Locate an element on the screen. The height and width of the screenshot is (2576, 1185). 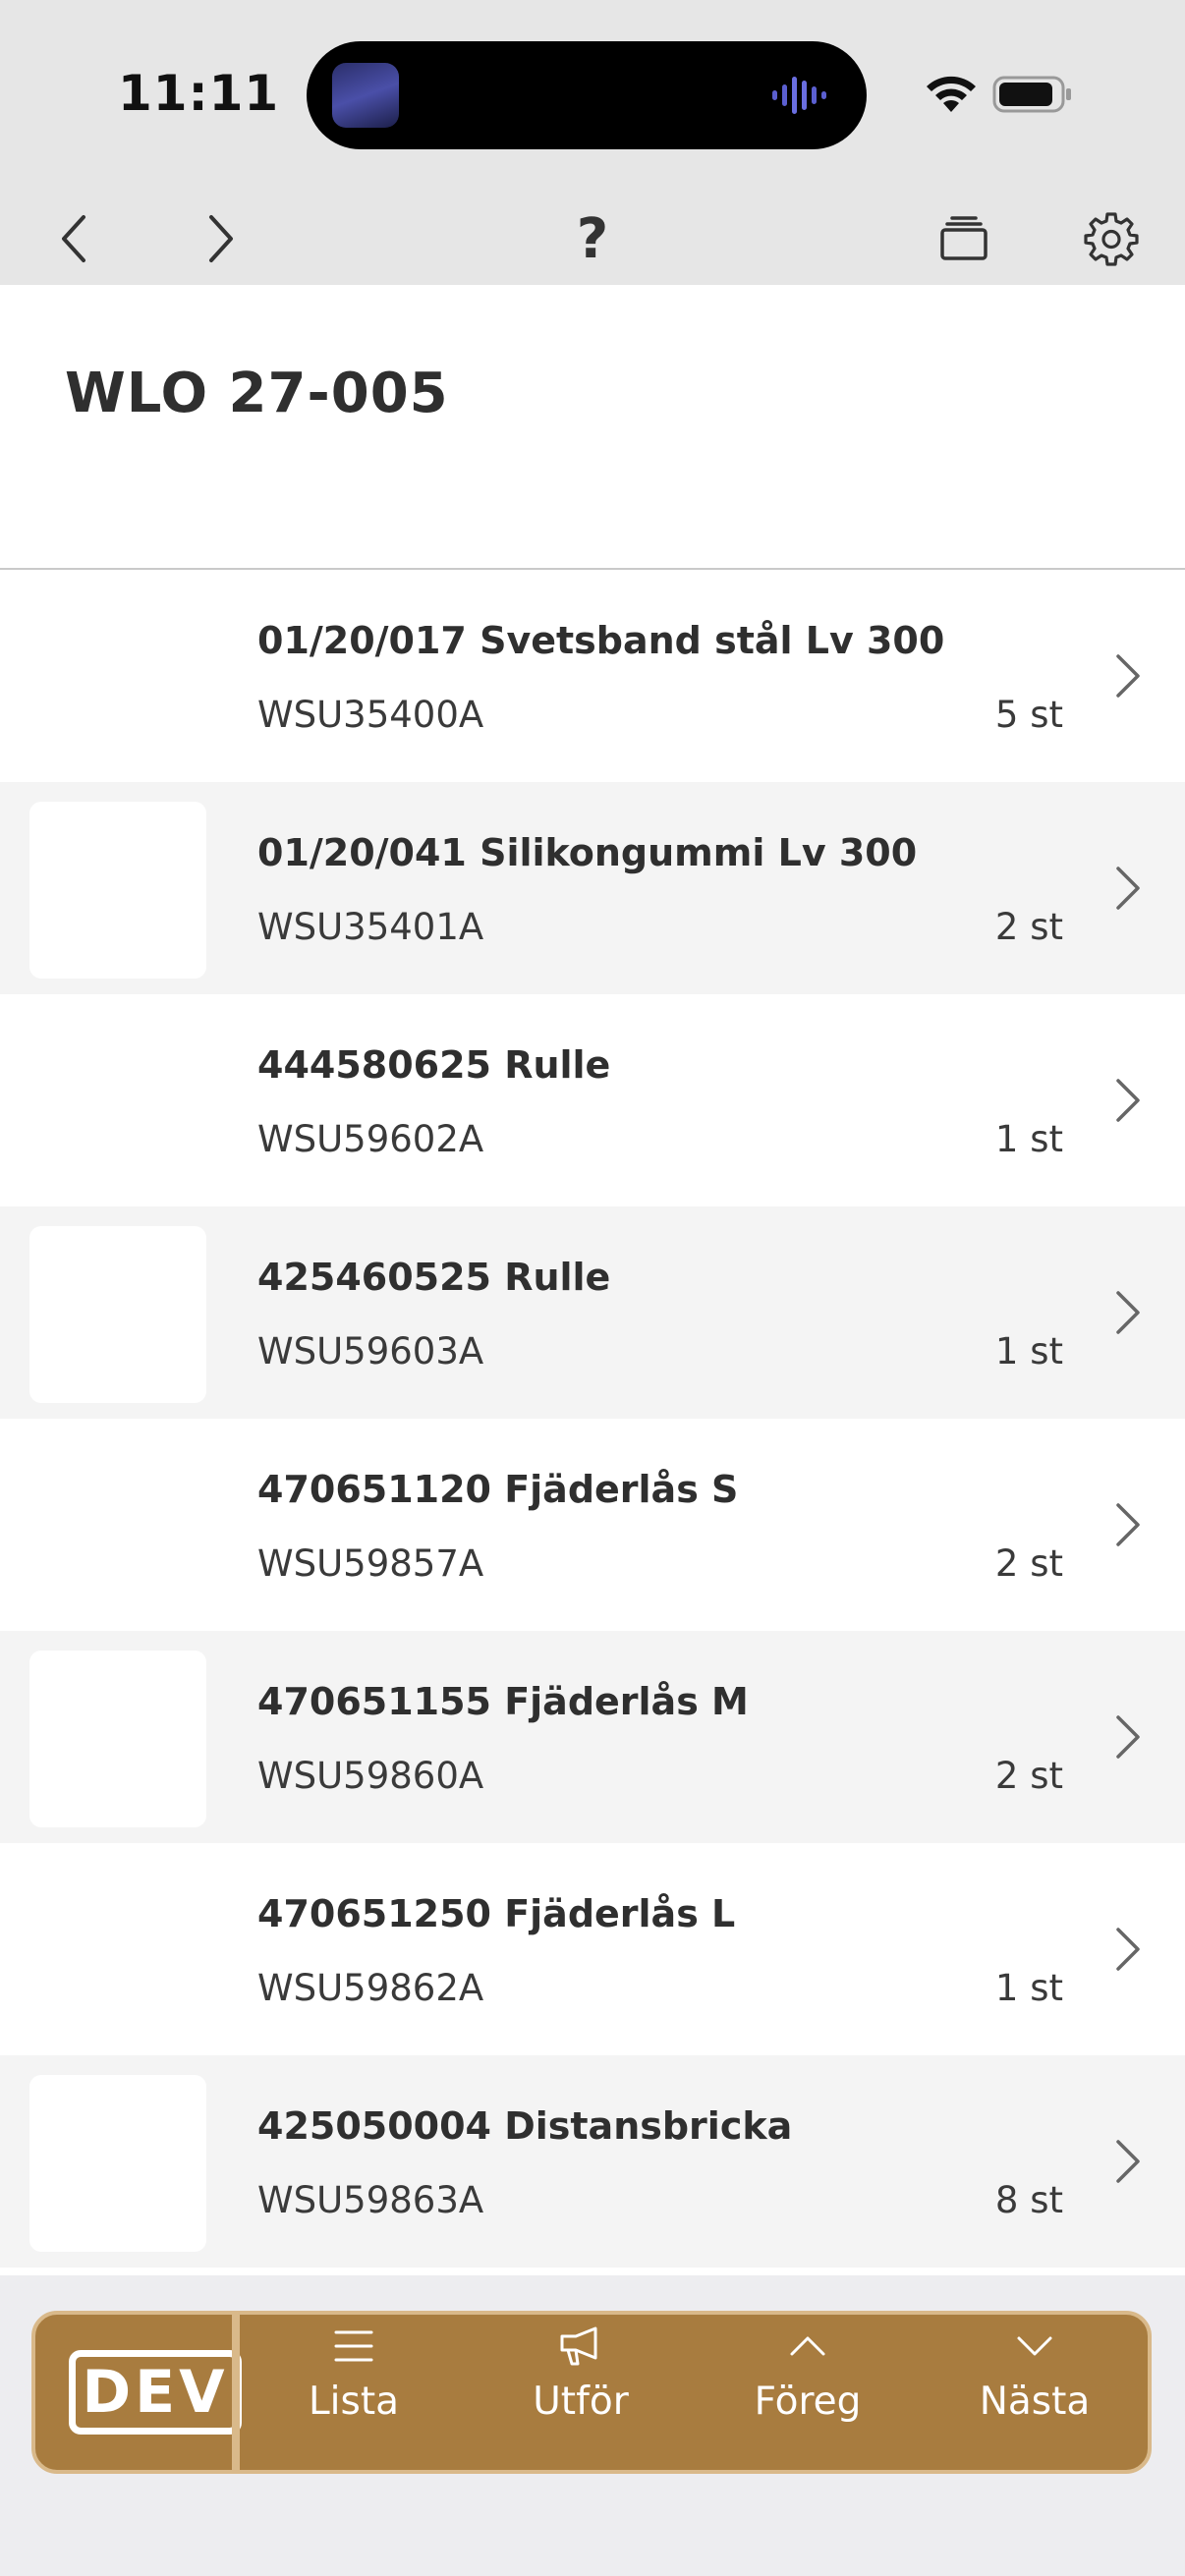
item-code: WSU59862A is located at coordinates (371, 1988).